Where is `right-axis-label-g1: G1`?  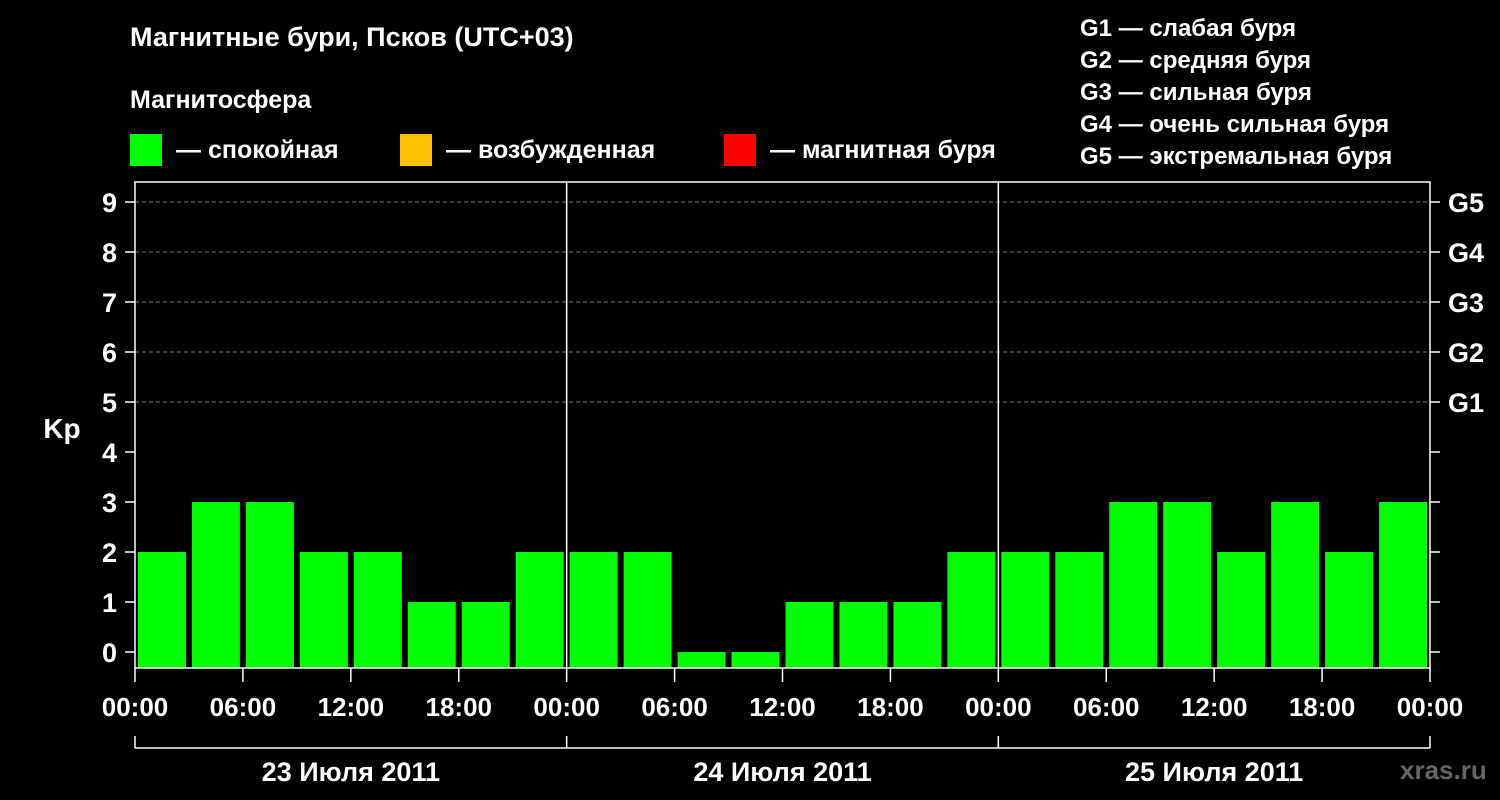 right-axis-label-g1: G1 is located at coordinates (1466, 403).